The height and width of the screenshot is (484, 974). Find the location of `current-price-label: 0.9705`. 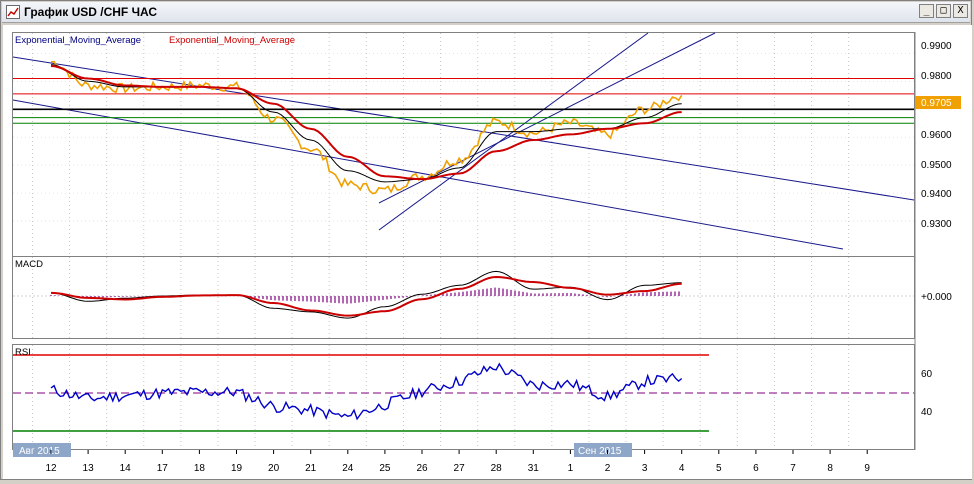

current-price-label: 0.9705 is located at coordinates (936, 103).